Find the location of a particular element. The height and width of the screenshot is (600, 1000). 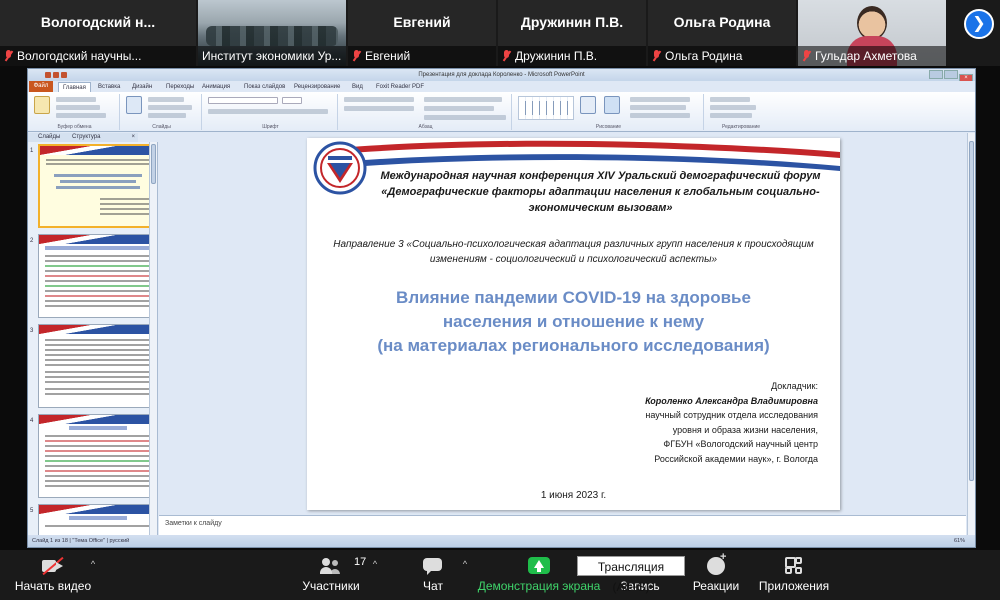

apps-icon is located at coordinates (794, 566).